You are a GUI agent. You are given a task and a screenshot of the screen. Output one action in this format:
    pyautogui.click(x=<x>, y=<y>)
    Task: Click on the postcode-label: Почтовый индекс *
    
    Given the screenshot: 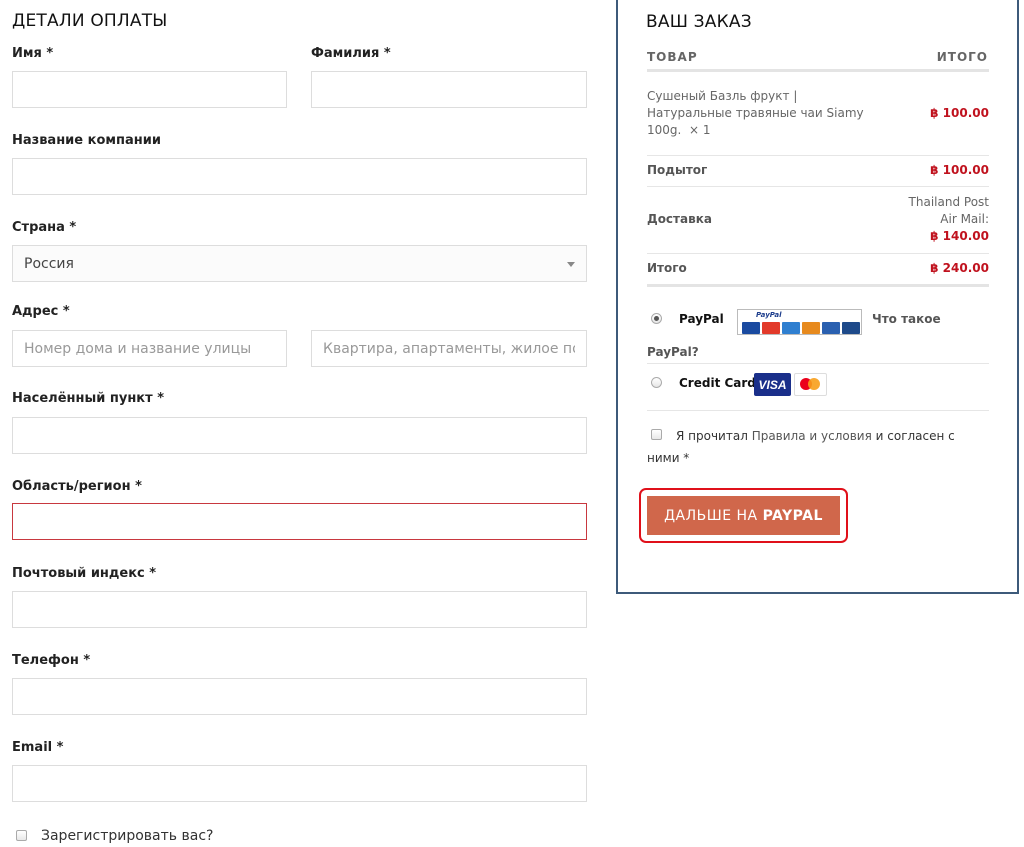 What is the action you would take?
    pyautogui.click(x=84, y=573)
    